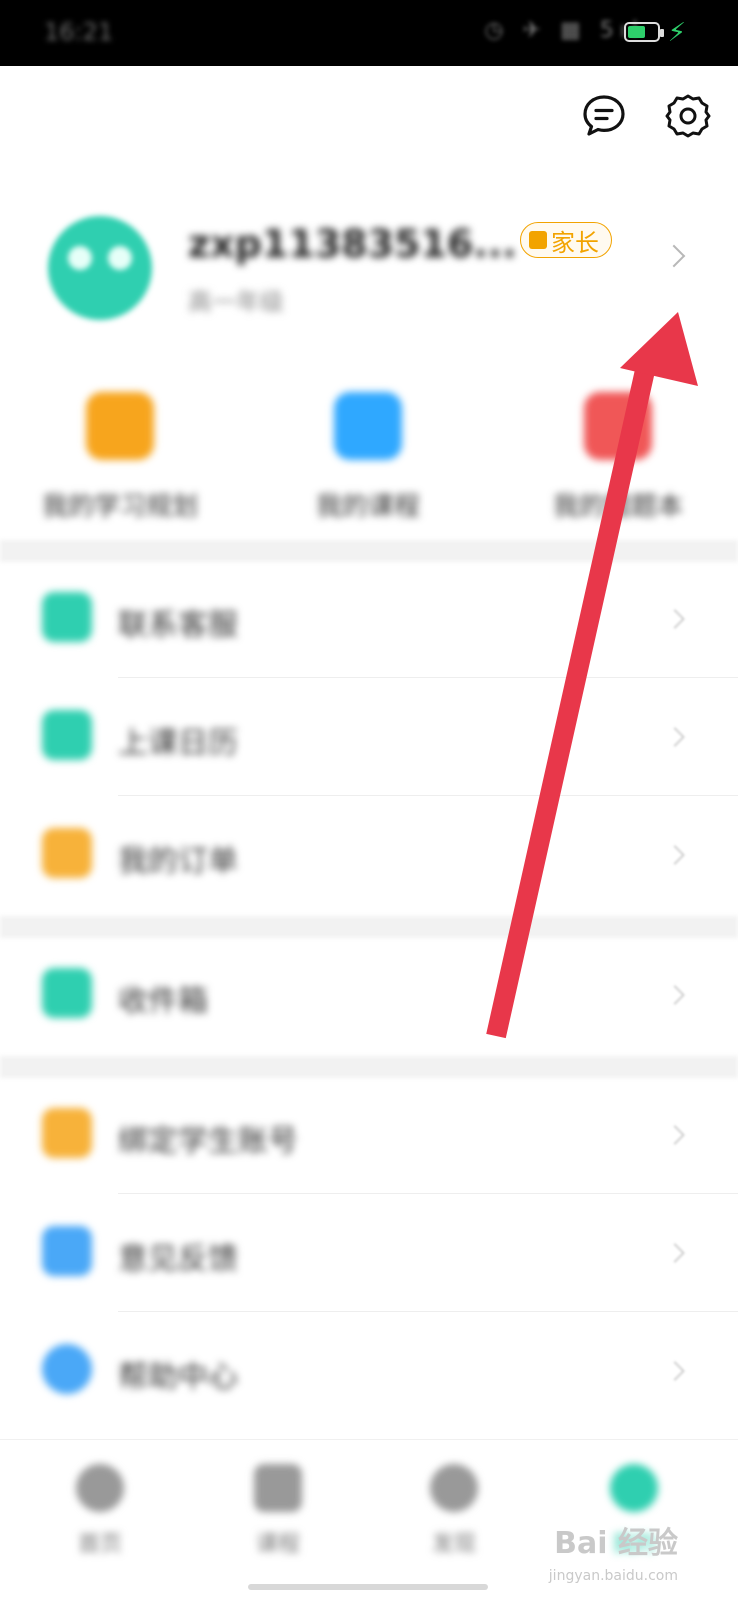 This screenshot has height=1600, width=738. Describe the element at coordinates (99, 1544) in the screenshot. I see `tab-label: 首页` at that location.